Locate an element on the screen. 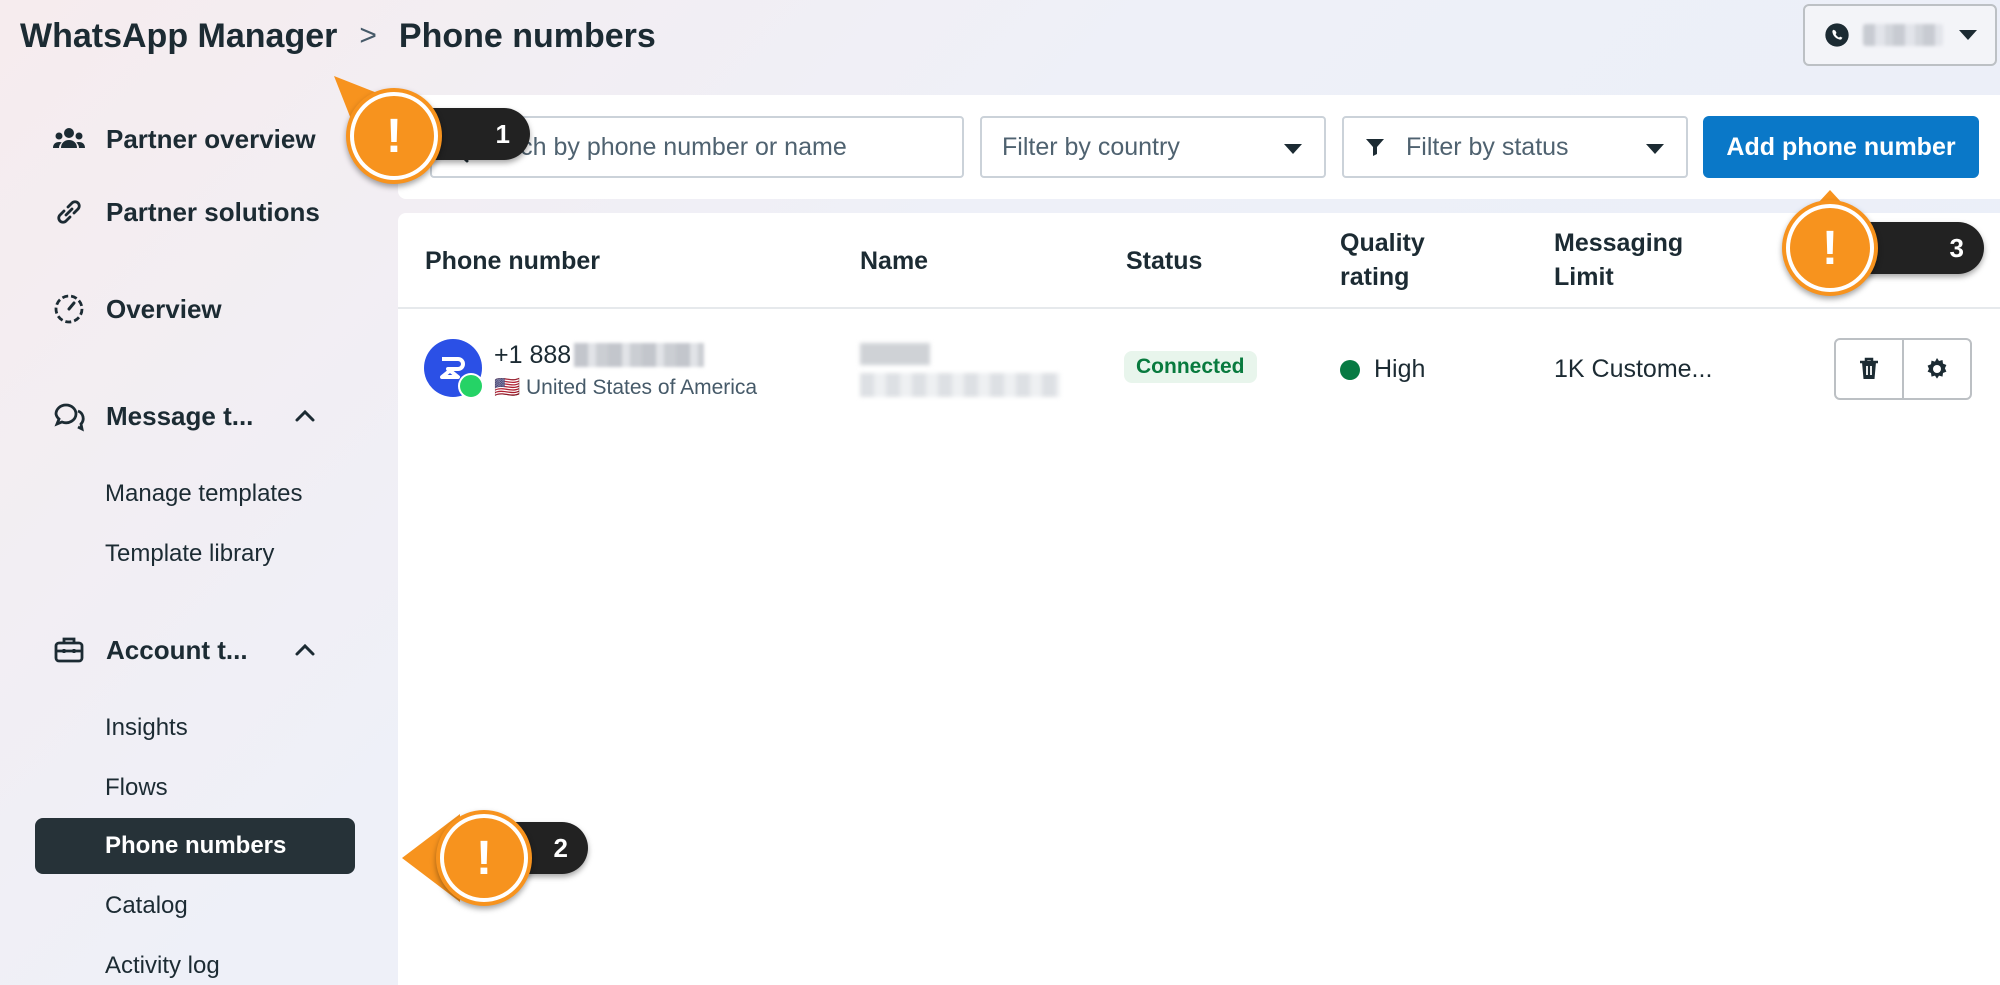 This screenshot has width=2000, height=985. toolbox-icon is located at coordinates (69, 650).